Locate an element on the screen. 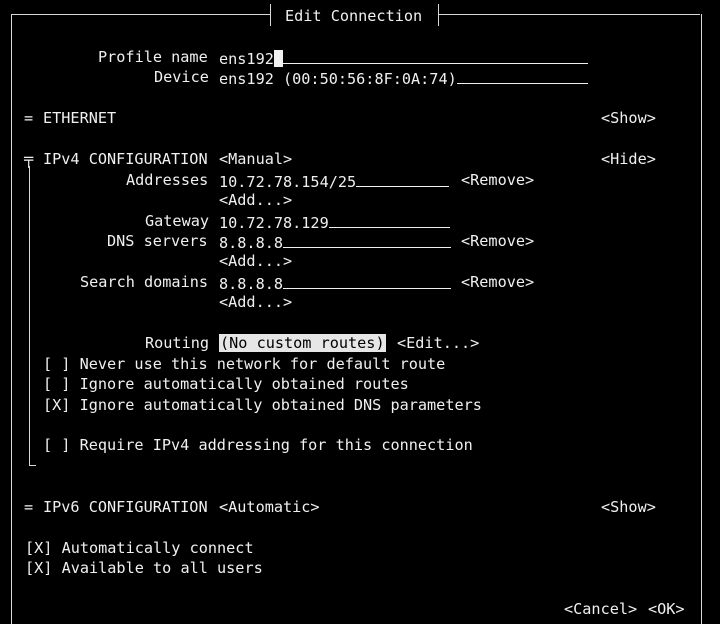  profile-name-field: ens192 is located at coordinates (403, 58).